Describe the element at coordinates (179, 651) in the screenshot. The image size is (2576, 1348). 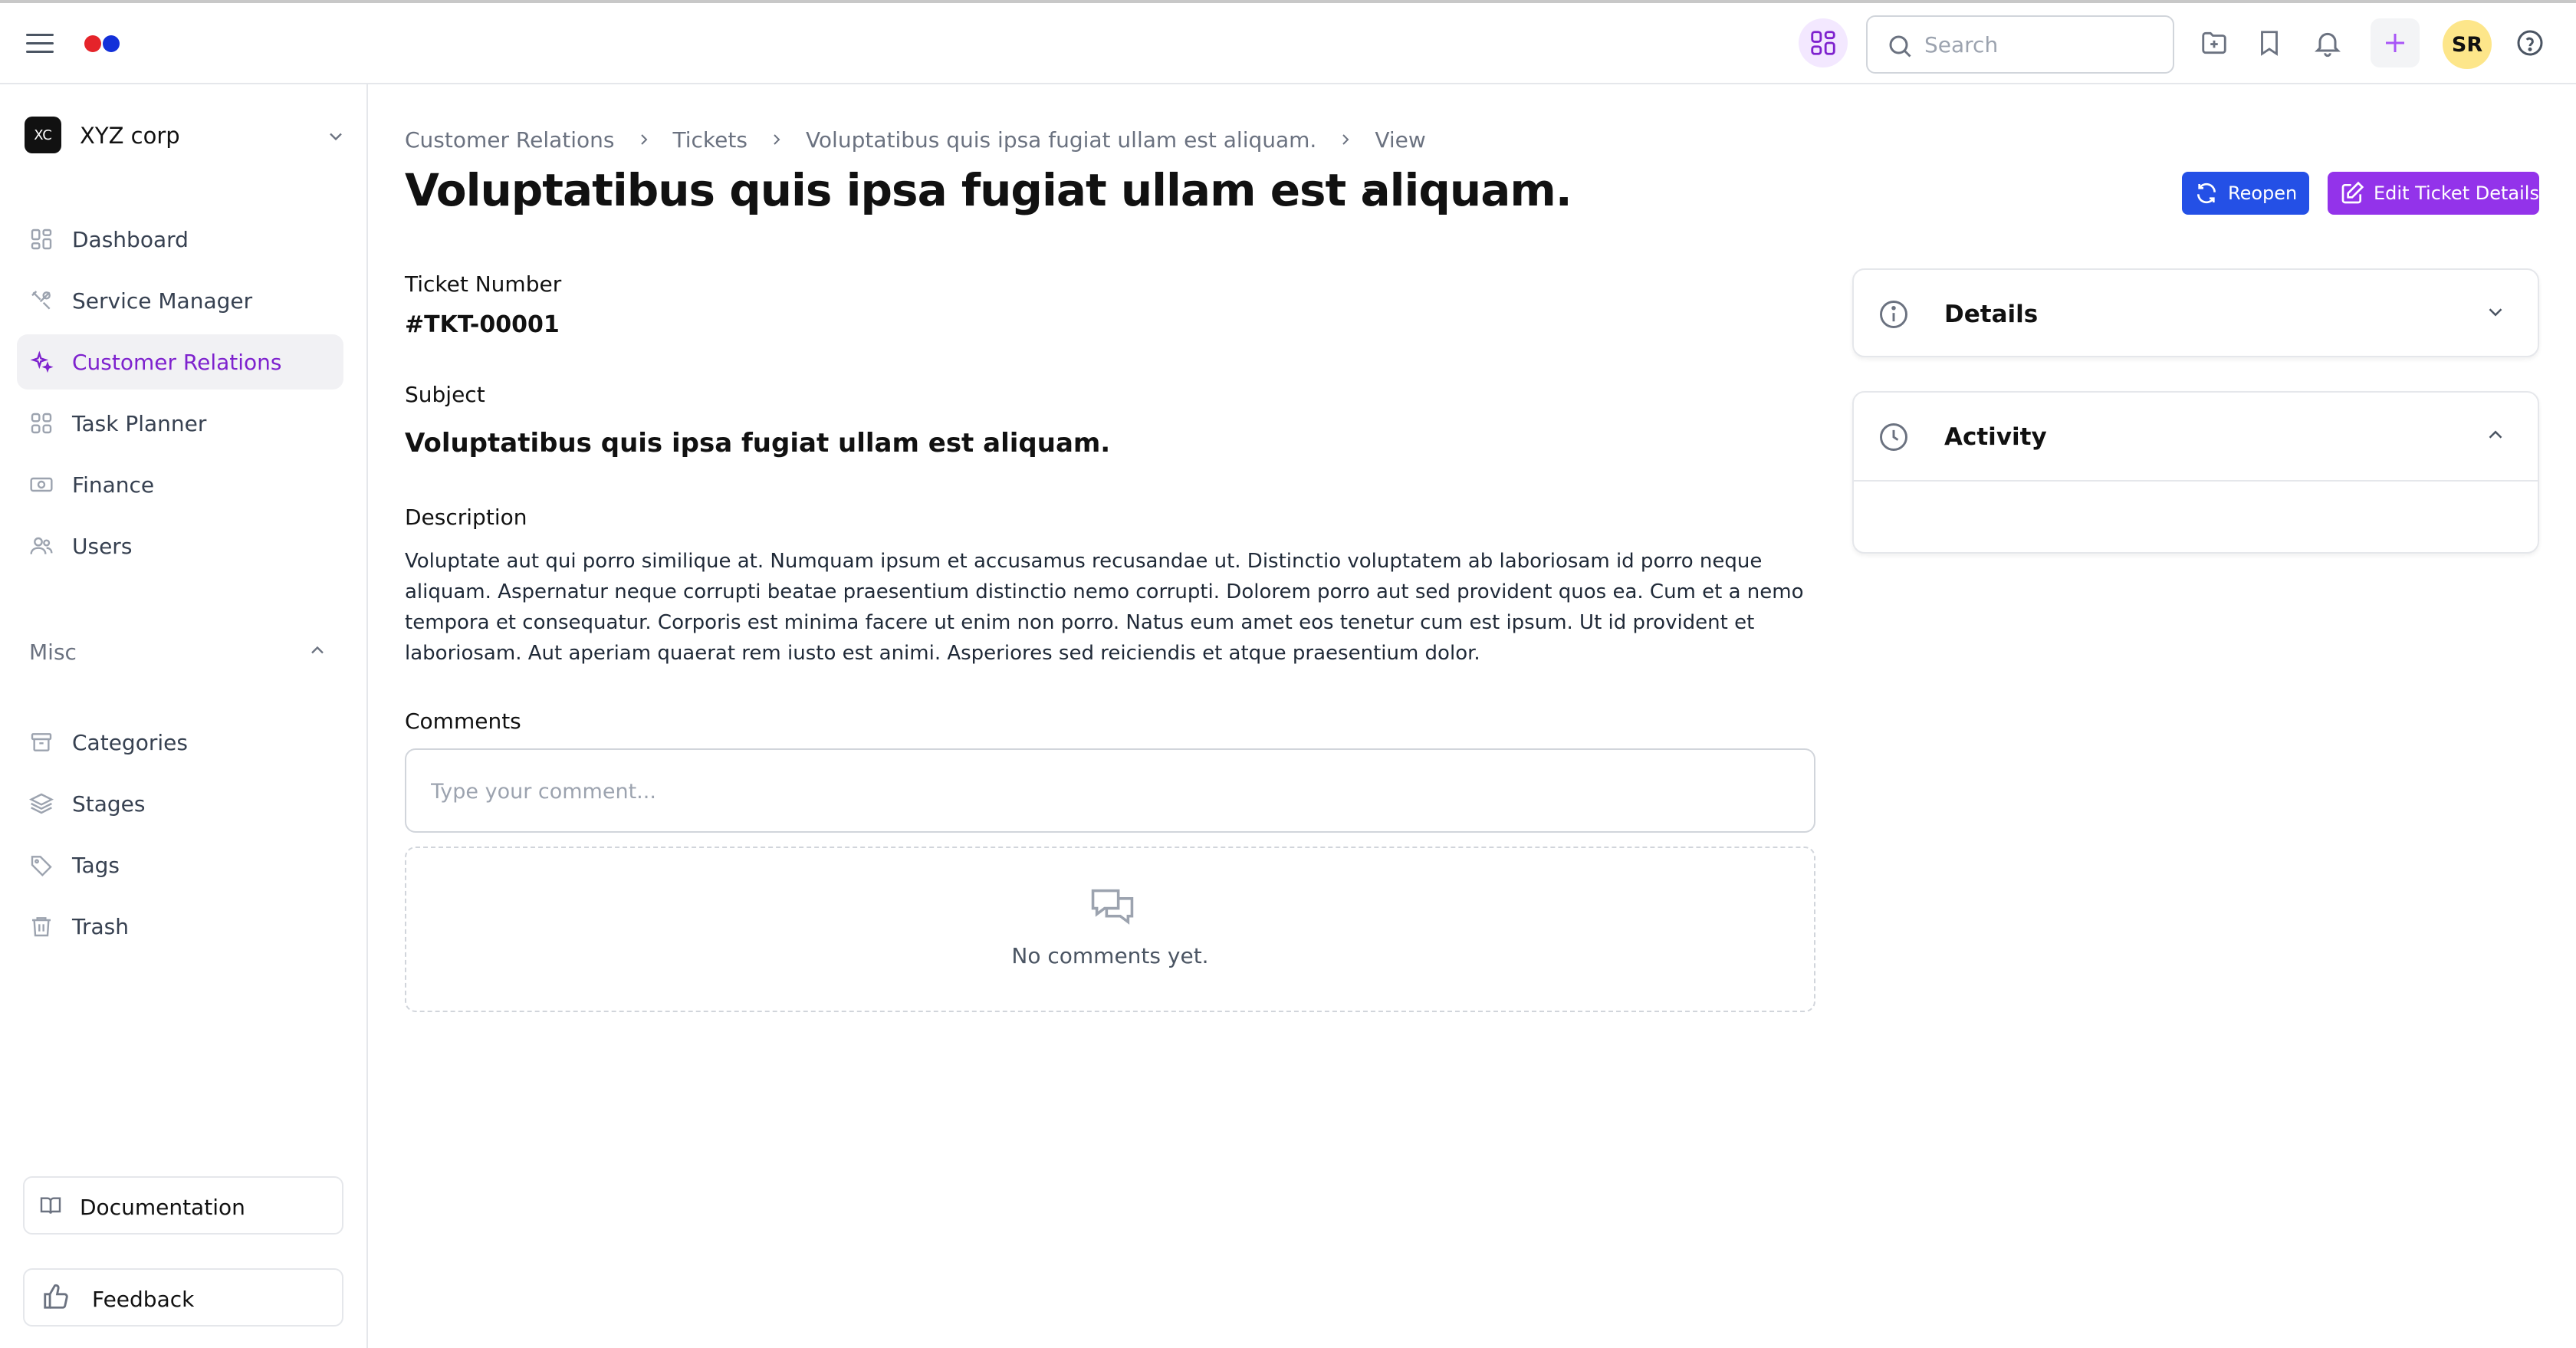
I see `misc-section-toggle: Misc` at that location.